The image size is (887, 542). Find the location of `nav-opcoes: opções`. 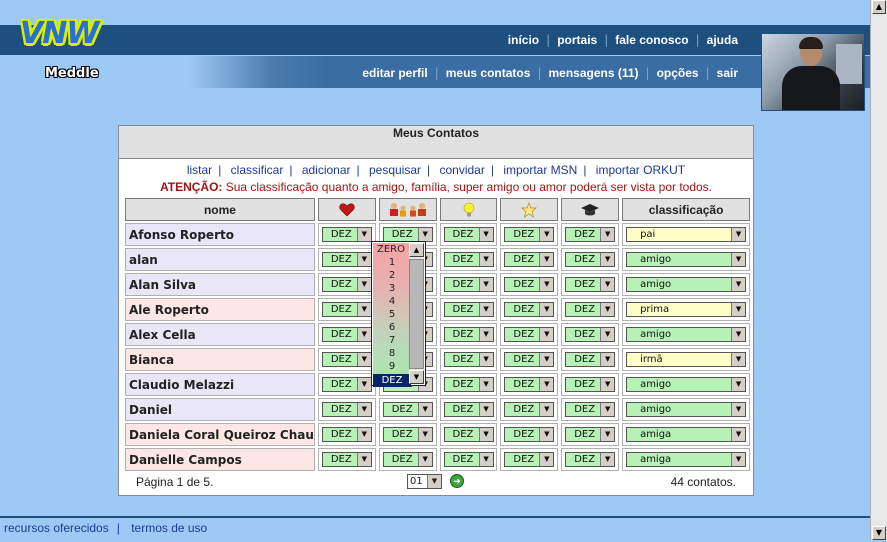

nav-opcoes: opções is located at coordinates (678, 73).